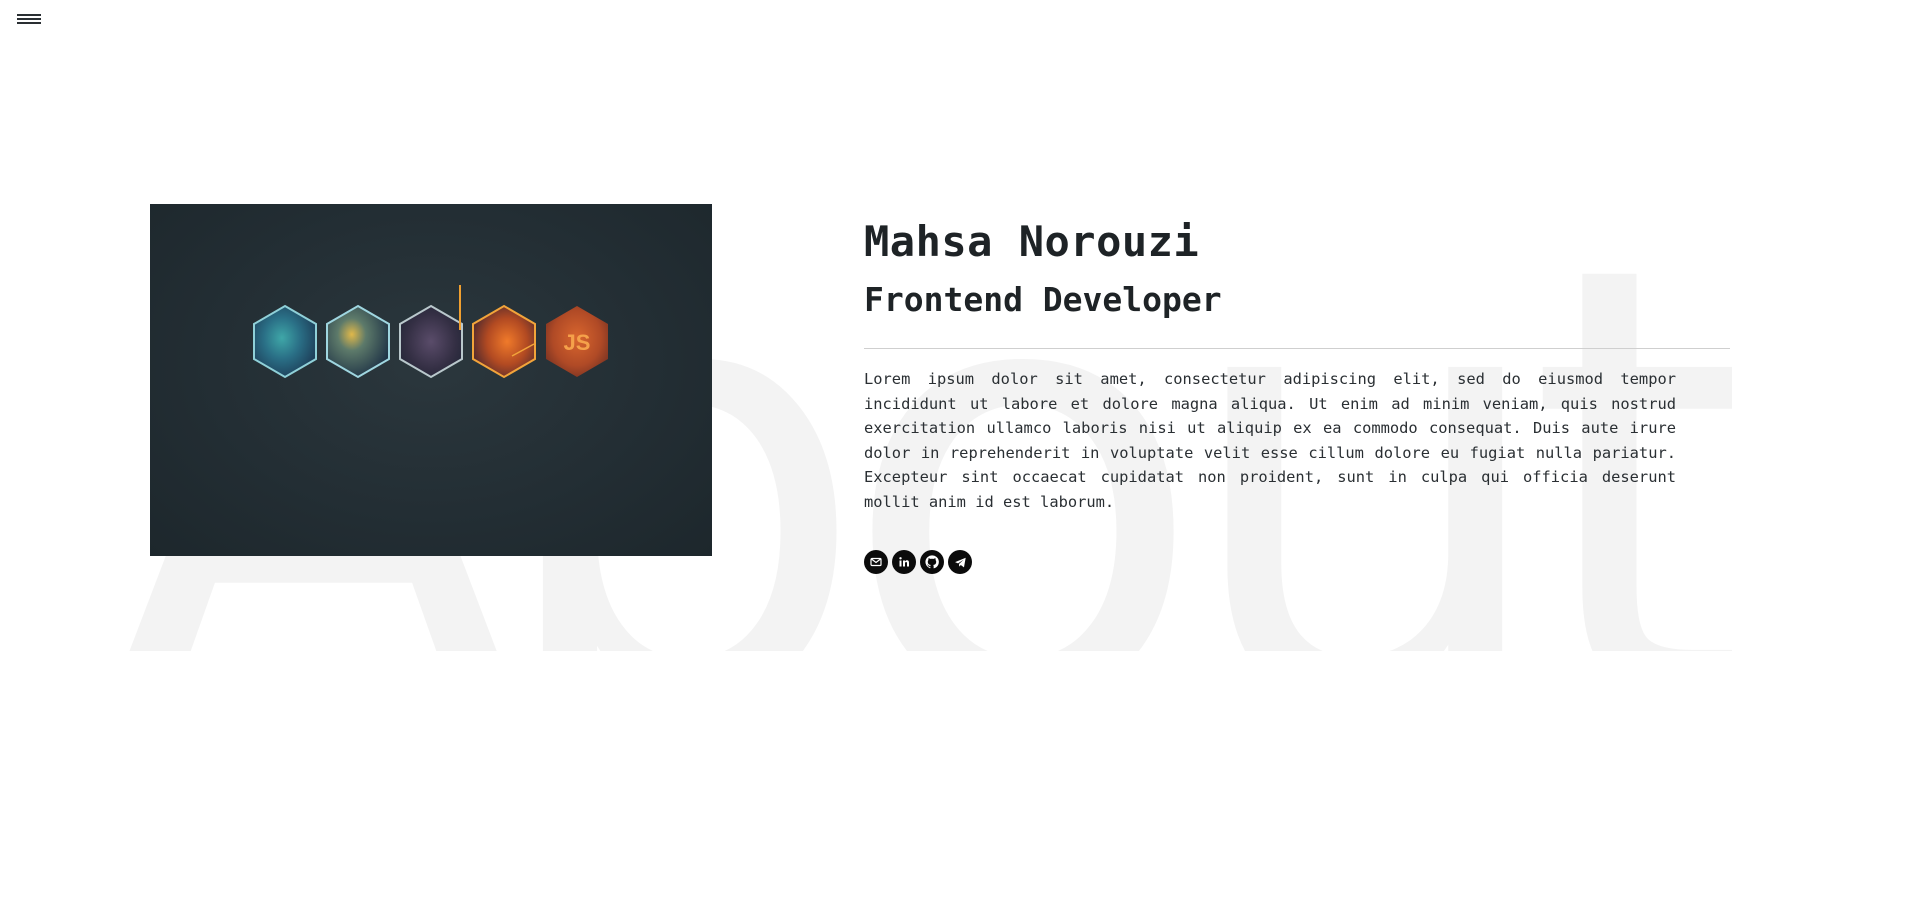 Image resolution: width=1917 pixels, height=920 pixels. What do you see at coordinates (431, 332) in the screenshot?
I see `hexagon-purple-nebula` at bounding box center [431, 332].